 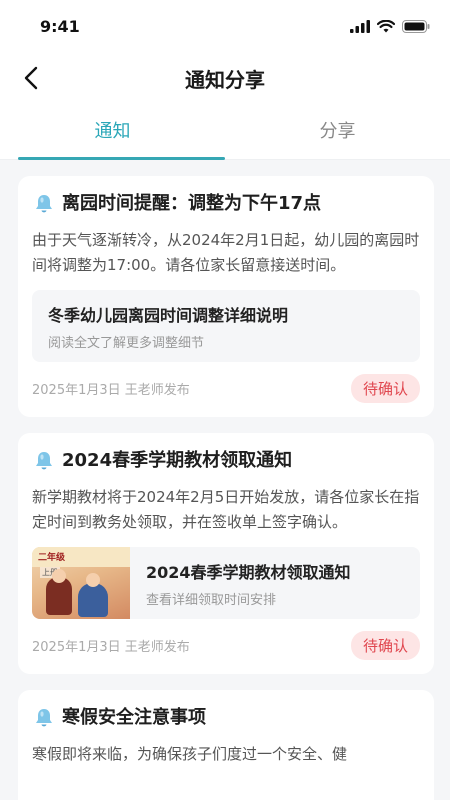 I want to click on attachment-title: 冬季幼儿园离园时间调整详细说明, so click(x=168, y=315).